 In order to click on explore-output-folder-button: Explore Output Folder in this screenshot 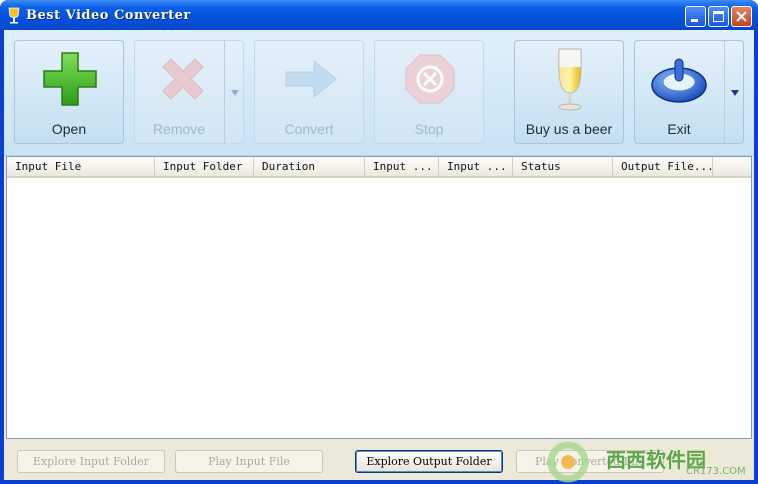, I will do `click(429, 461)`.